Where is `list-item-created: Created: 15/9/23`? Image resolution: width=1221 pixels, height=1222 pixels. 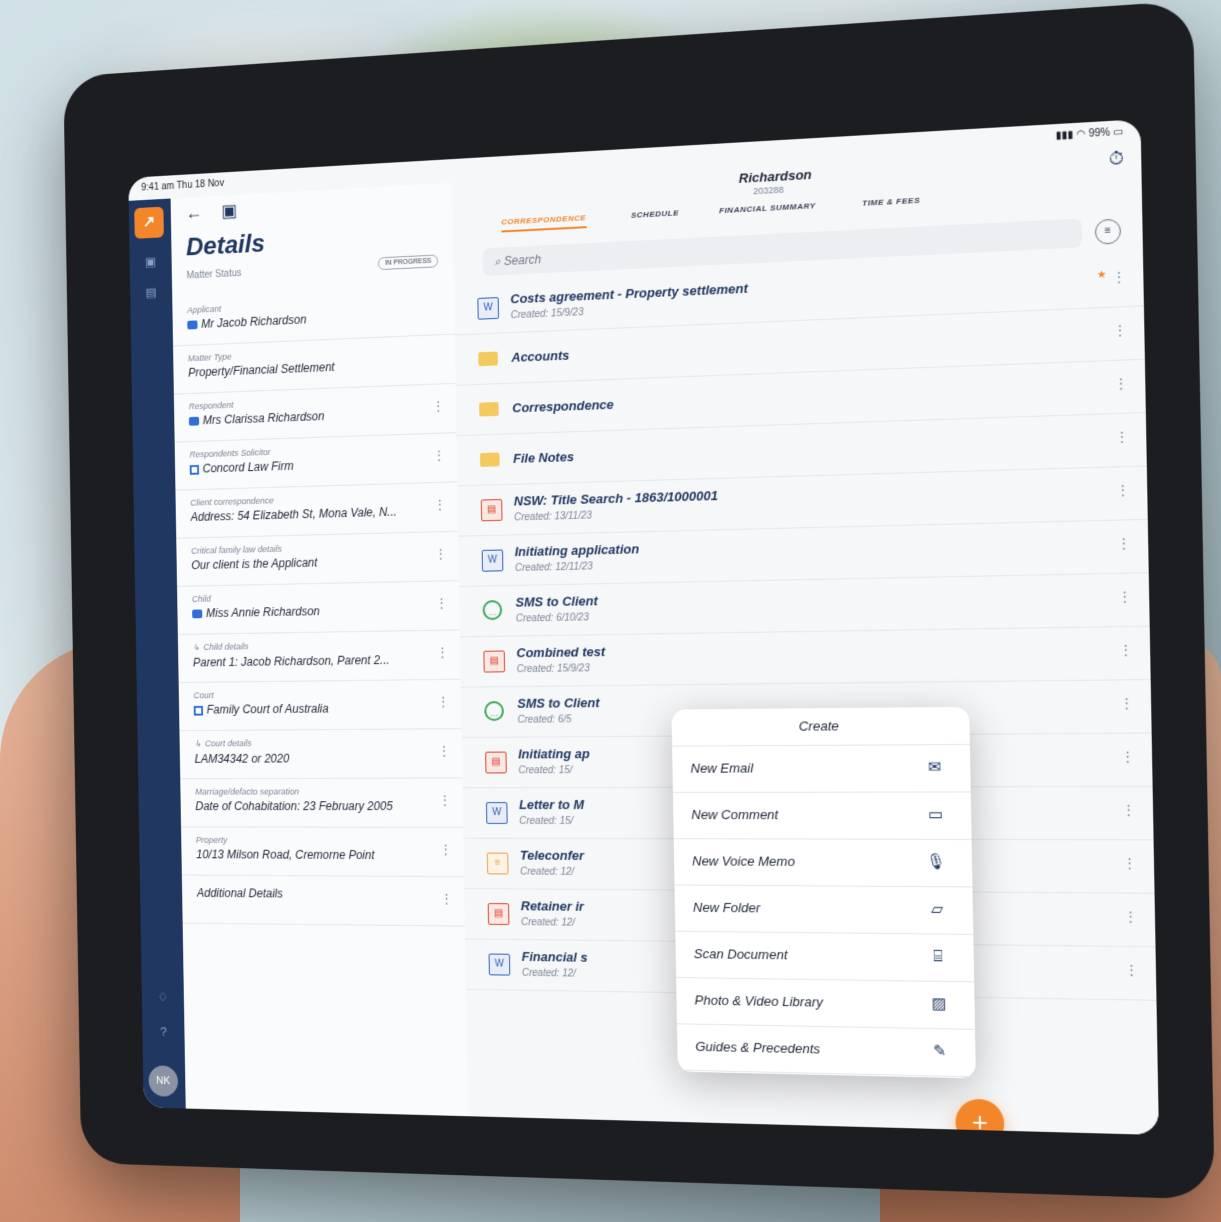
list-item-created: Created: 15/9/23 is located at coordinates (553, 669).